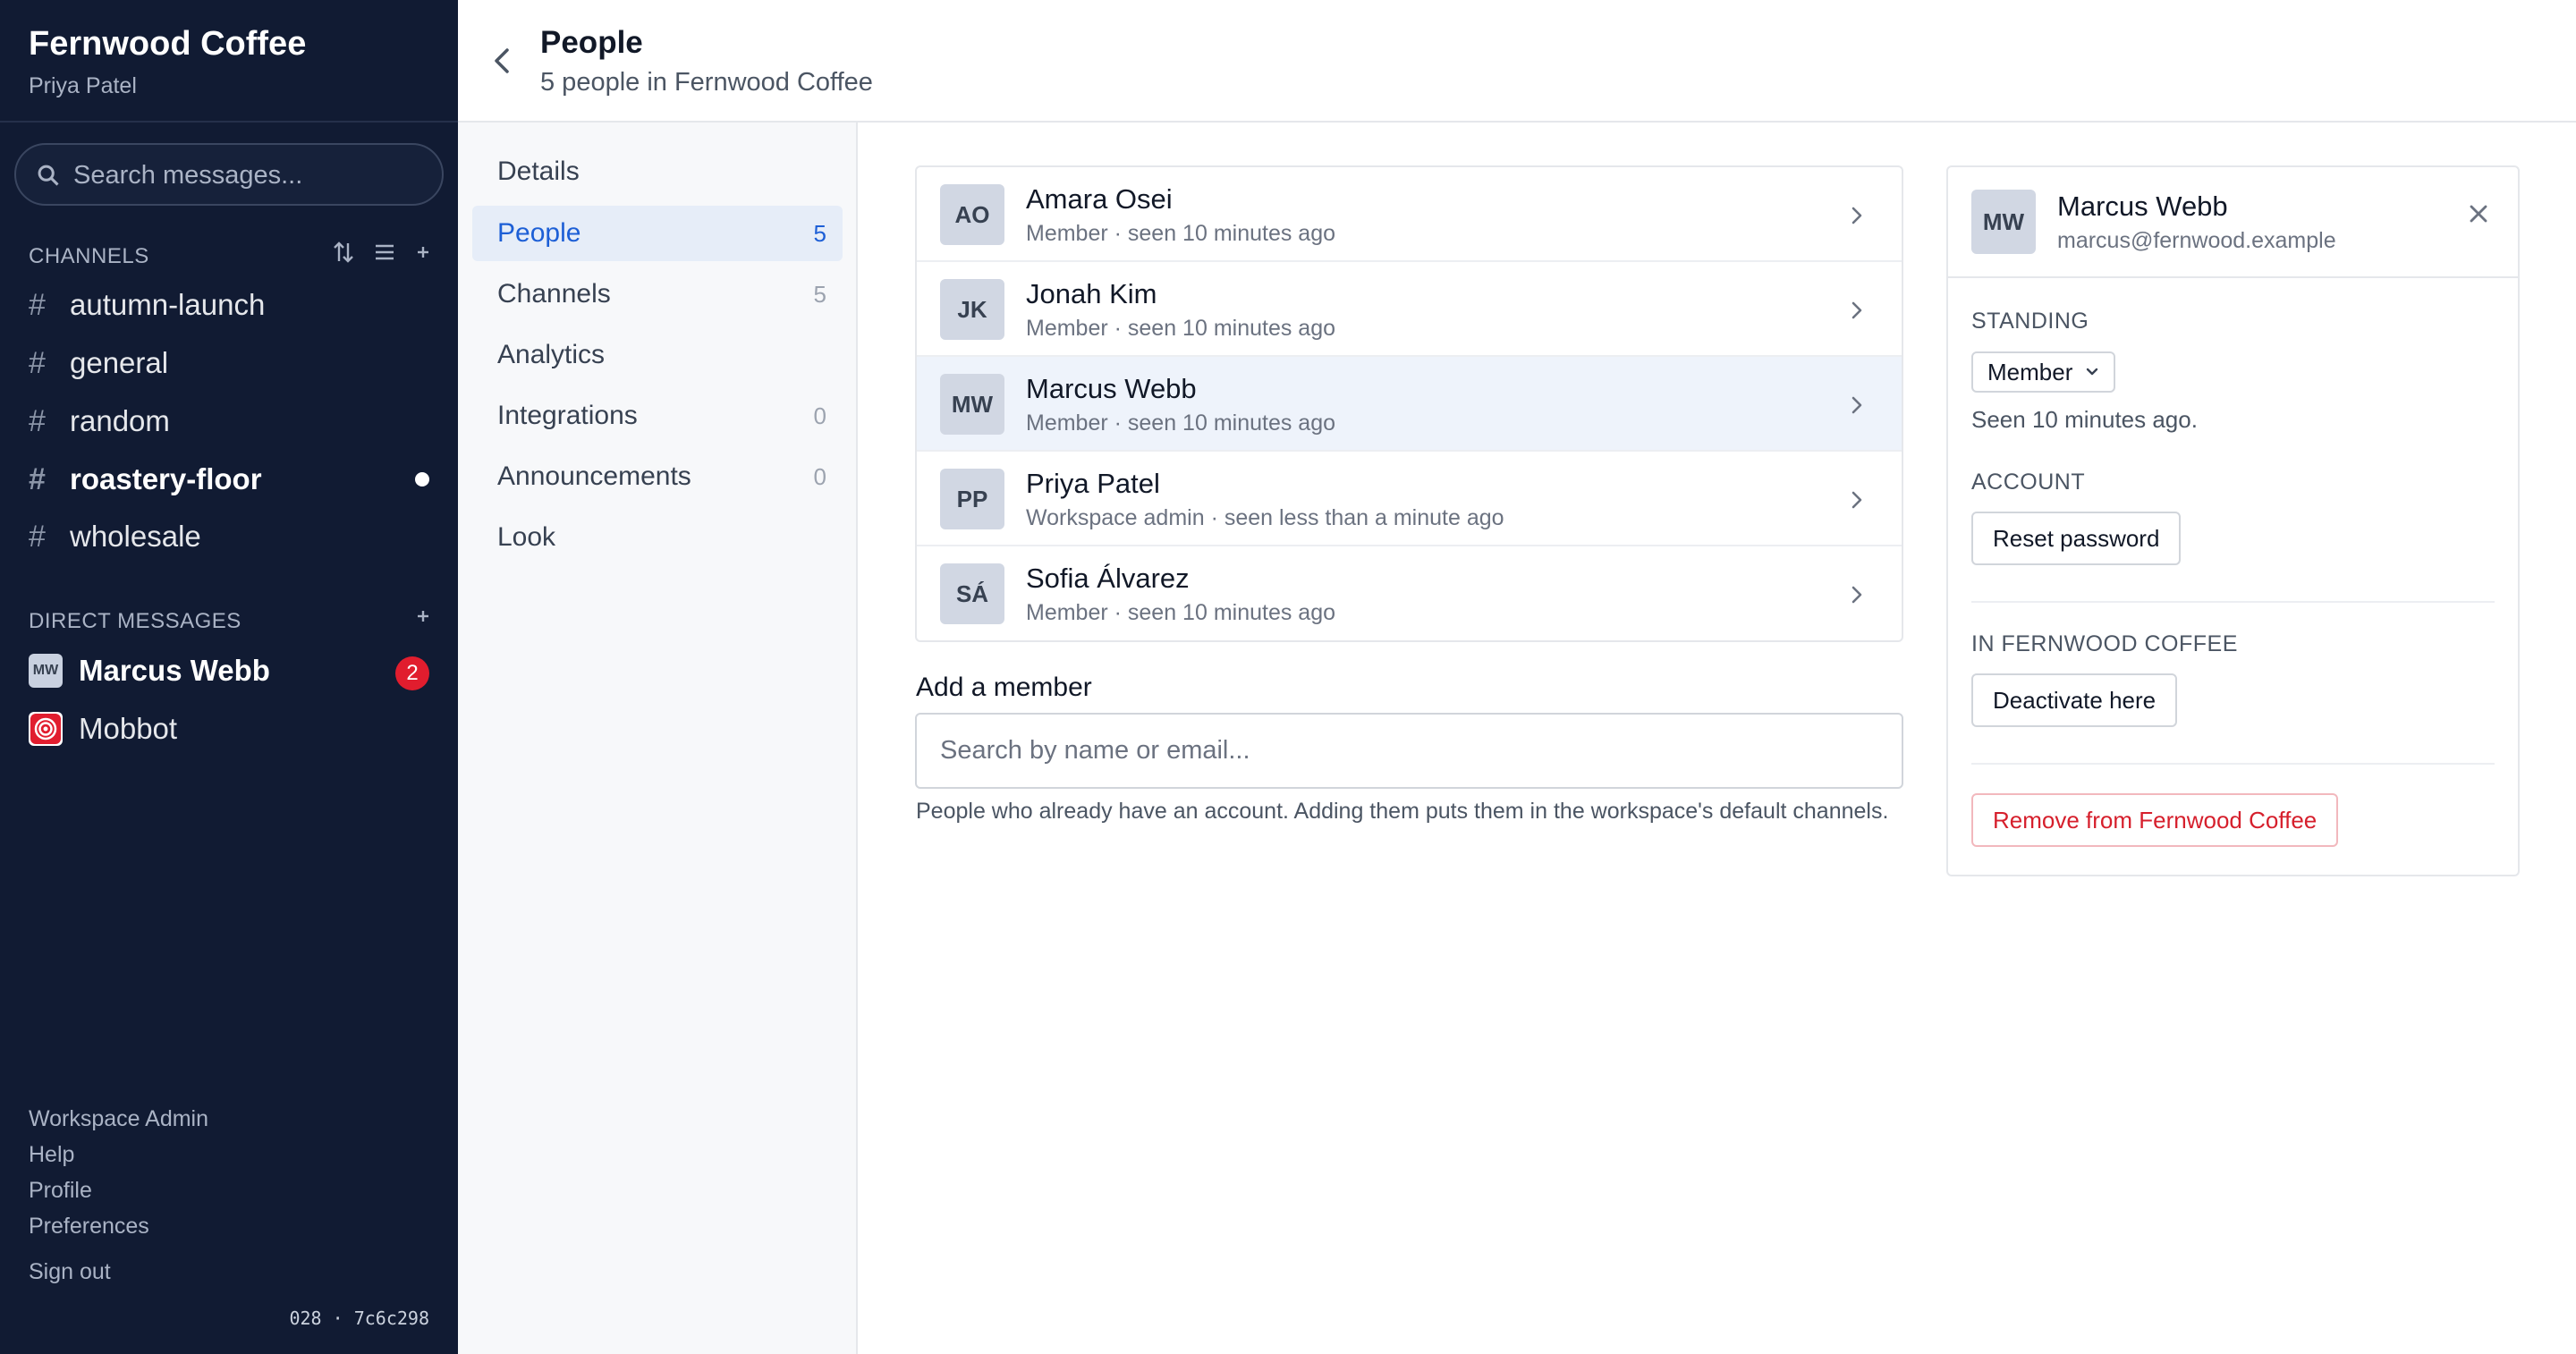 This screenshot has width=2576, height=1354. What do you see at coordinates (2076, 538) in the screenshot?
I see `reset-password-button: Reset password` at bounding box center [2076, 538].